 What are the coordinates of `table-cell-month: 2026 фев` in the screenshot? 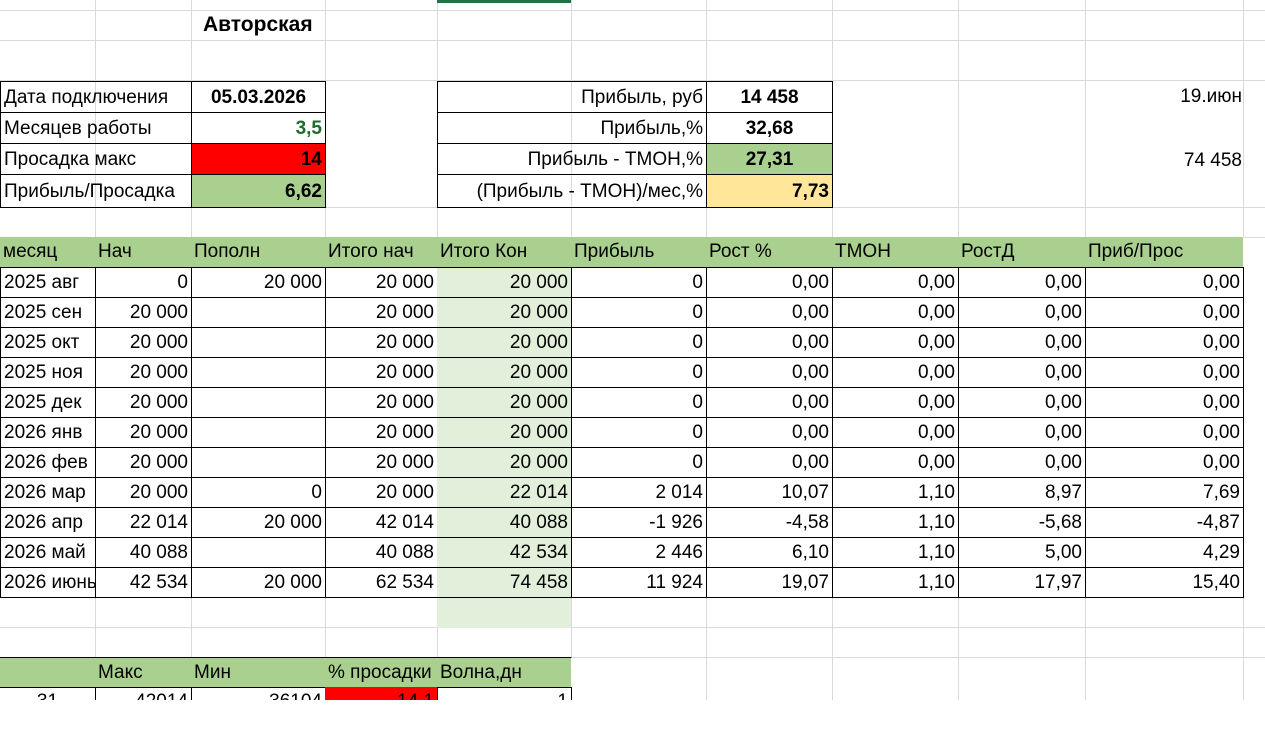 It's located at (48, 462).